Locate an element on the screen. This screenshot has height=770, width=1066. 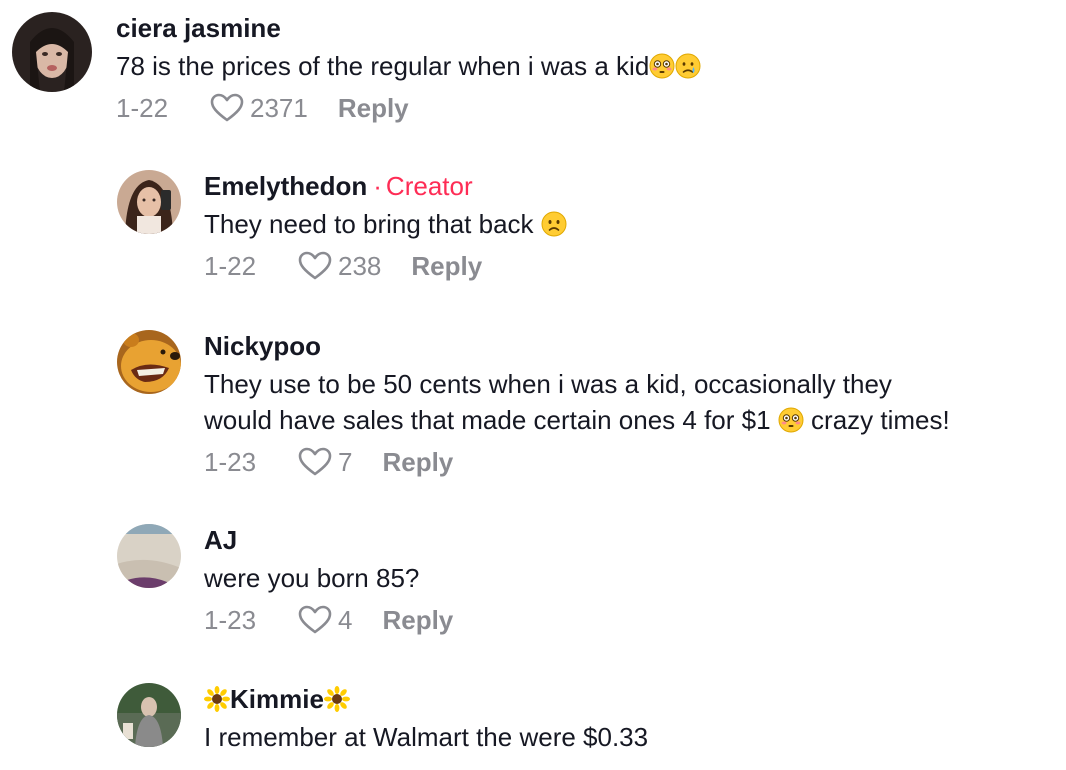
comment-meta: 1-22 2371 Reply is located at coordinates (566, 108).